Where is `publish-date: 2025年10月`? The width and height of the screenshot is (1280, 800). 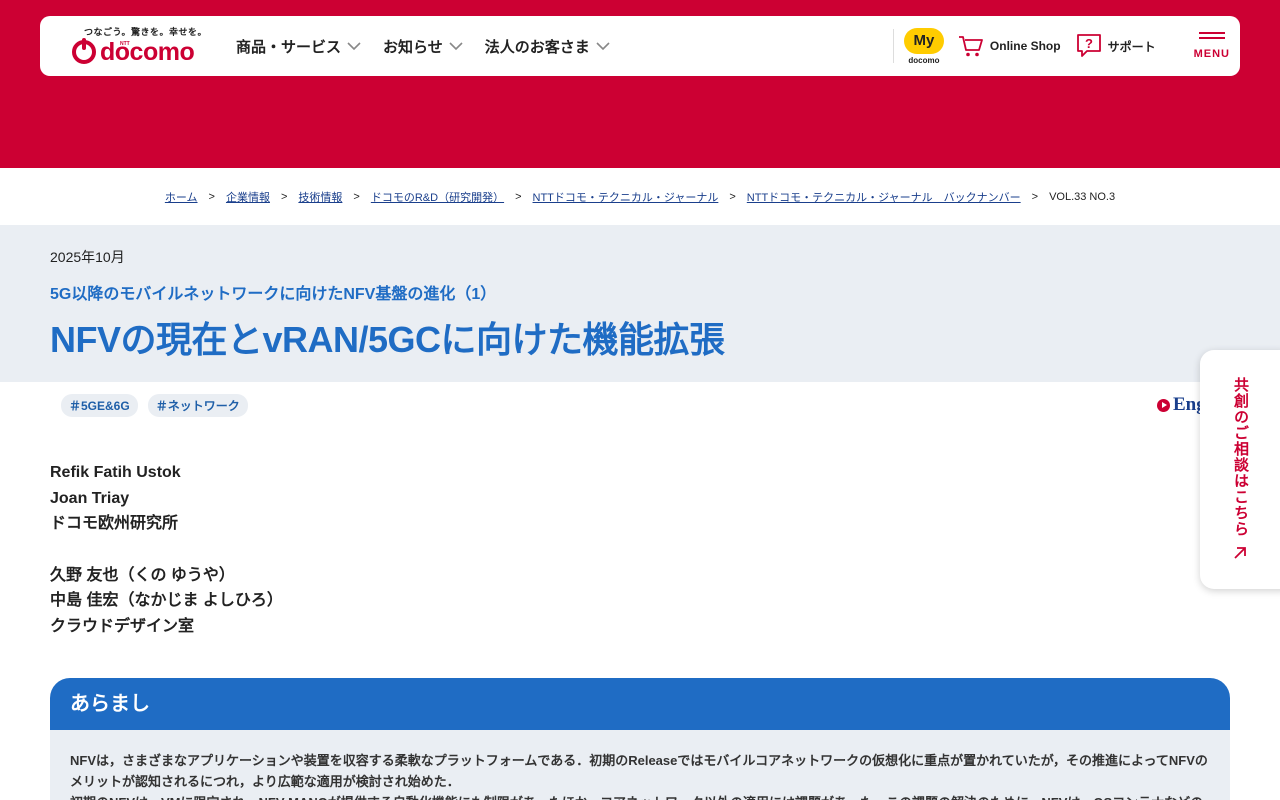
publish-date: 2025年10月 is located at coordinates (87, 257).